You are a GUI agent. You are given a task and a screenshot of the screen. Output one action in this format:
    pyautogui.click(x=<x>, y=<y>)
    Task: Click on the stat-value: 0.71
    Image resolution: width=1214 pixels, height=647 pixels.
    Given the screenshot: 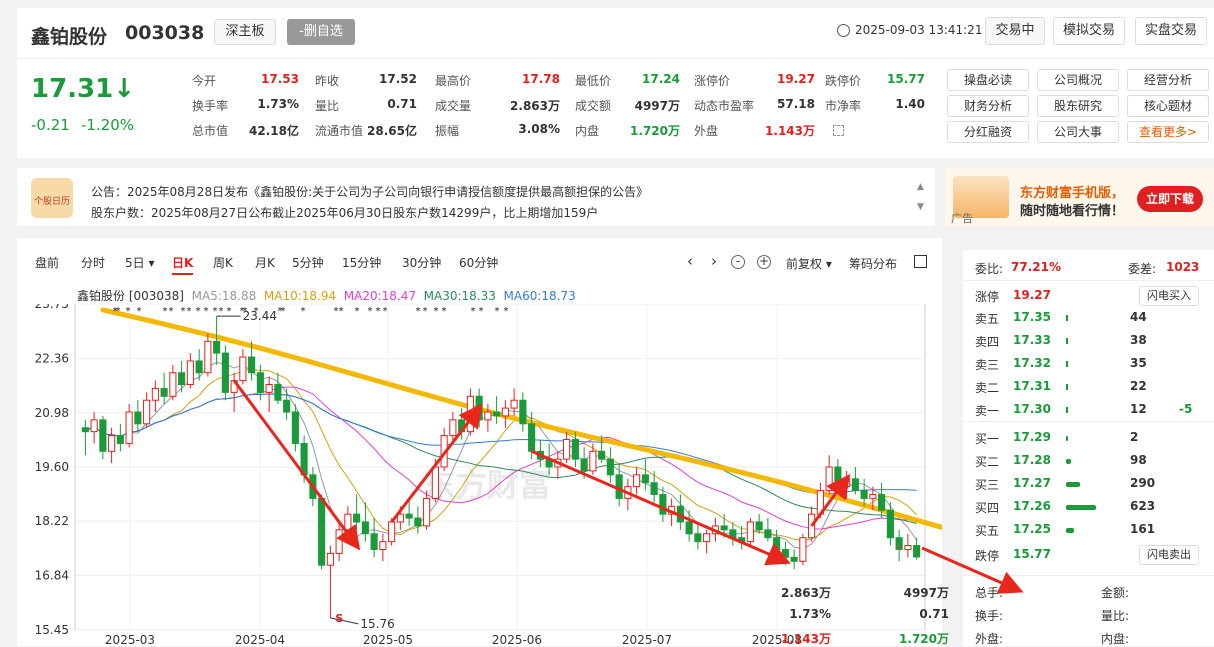 What is the action you would take?
    pyautogui.click(x=934, y=614)
    